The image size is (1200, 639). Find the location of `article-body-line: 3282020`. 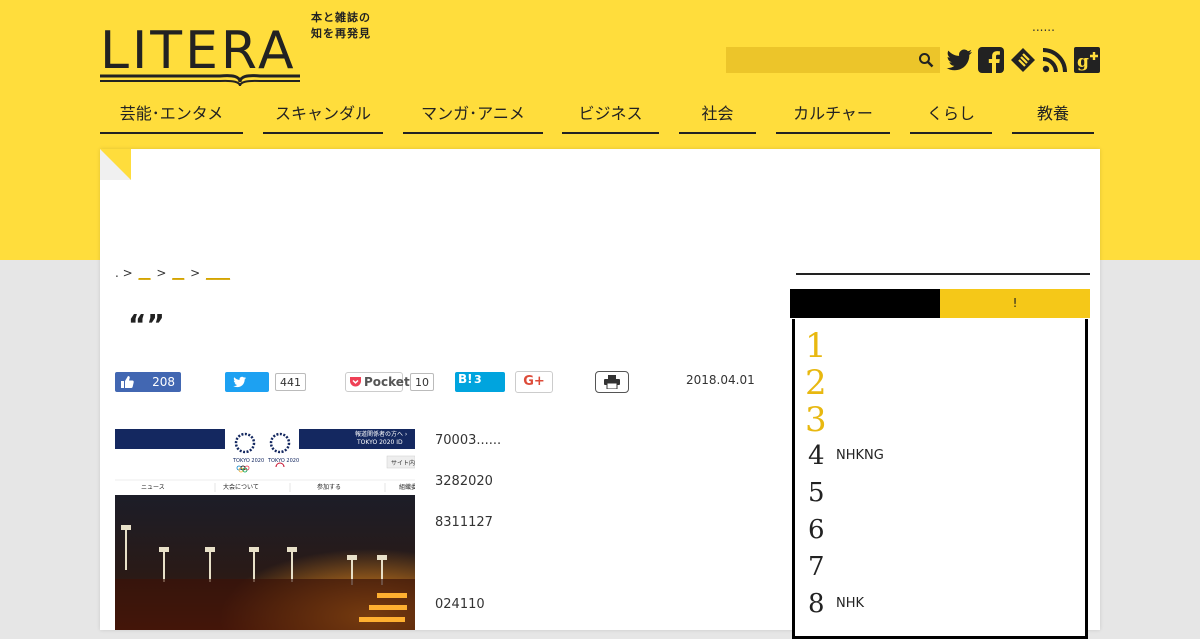

article-body-line: 3282020 is located at coordinates (464, 481).